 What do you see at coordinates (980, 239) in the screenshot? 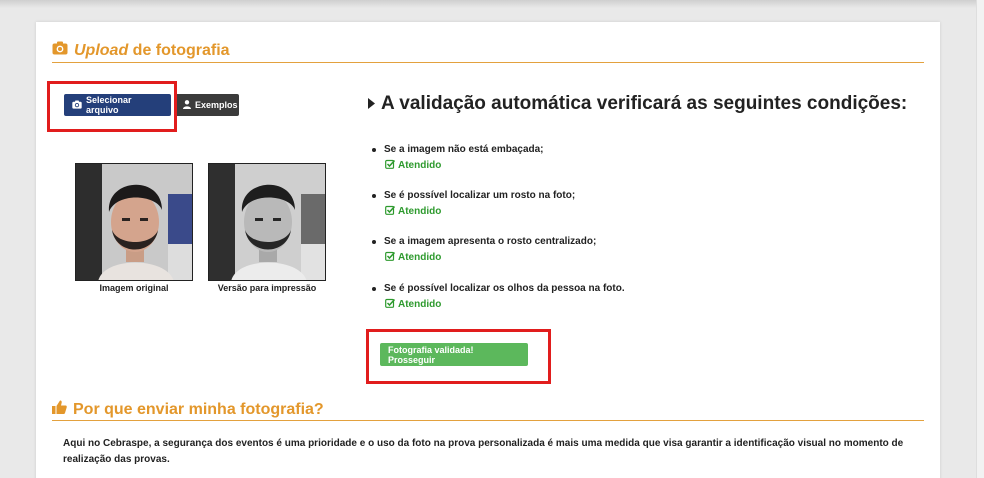
I see `page-scrollbar` at bounding box center [980, 239].